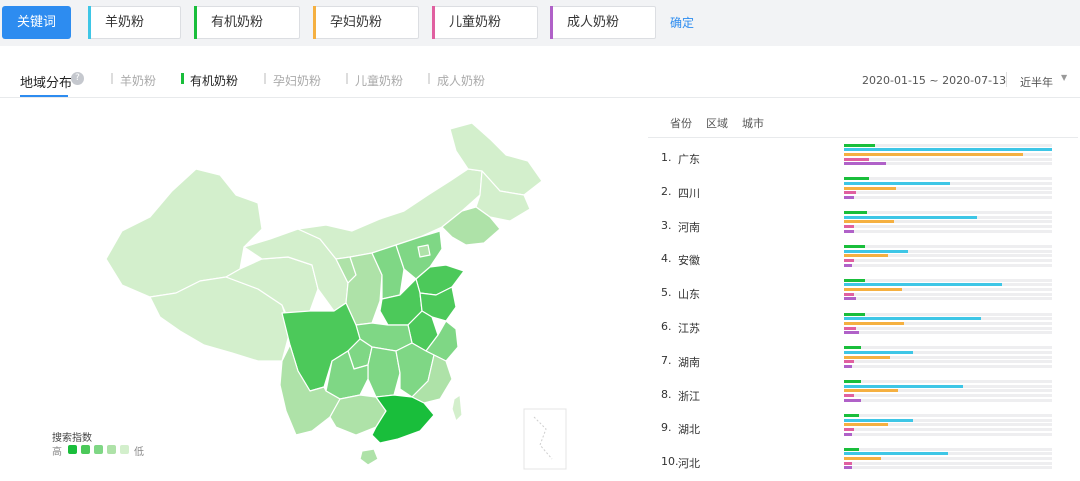  Describe the element at coordinates (297, 81) in the screenshot. I see `tab-label: 孕妇奶粉` at that location.